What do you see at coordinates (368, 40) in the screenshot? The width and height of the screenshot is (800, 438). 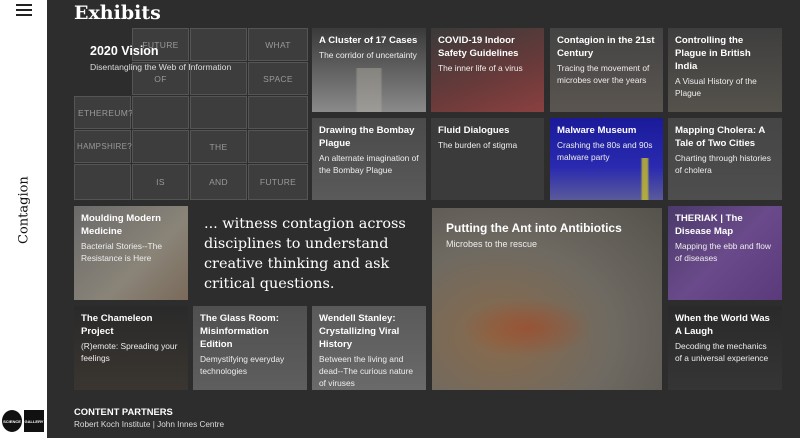 I see `card-title: A Cluster of 17 Cases` at bounding box center [368, 40].